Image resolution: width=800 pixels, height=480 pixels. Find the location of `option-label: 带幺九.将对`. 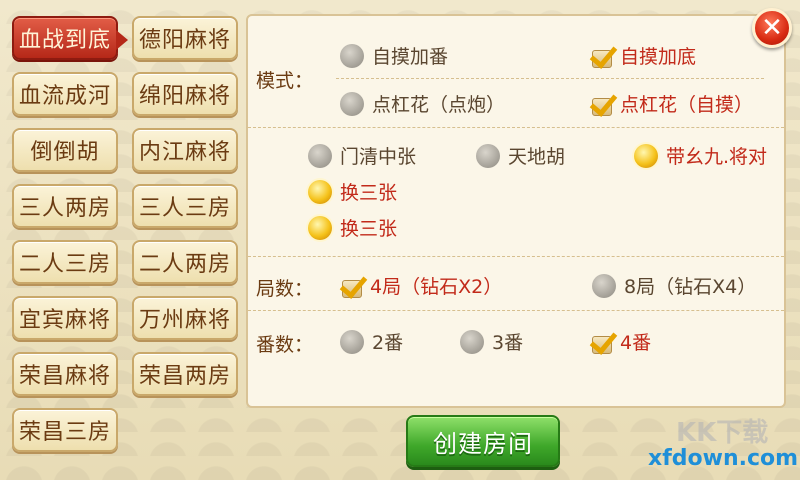

option-label: 带幺九.将对 is located at coordinates (717, 157).